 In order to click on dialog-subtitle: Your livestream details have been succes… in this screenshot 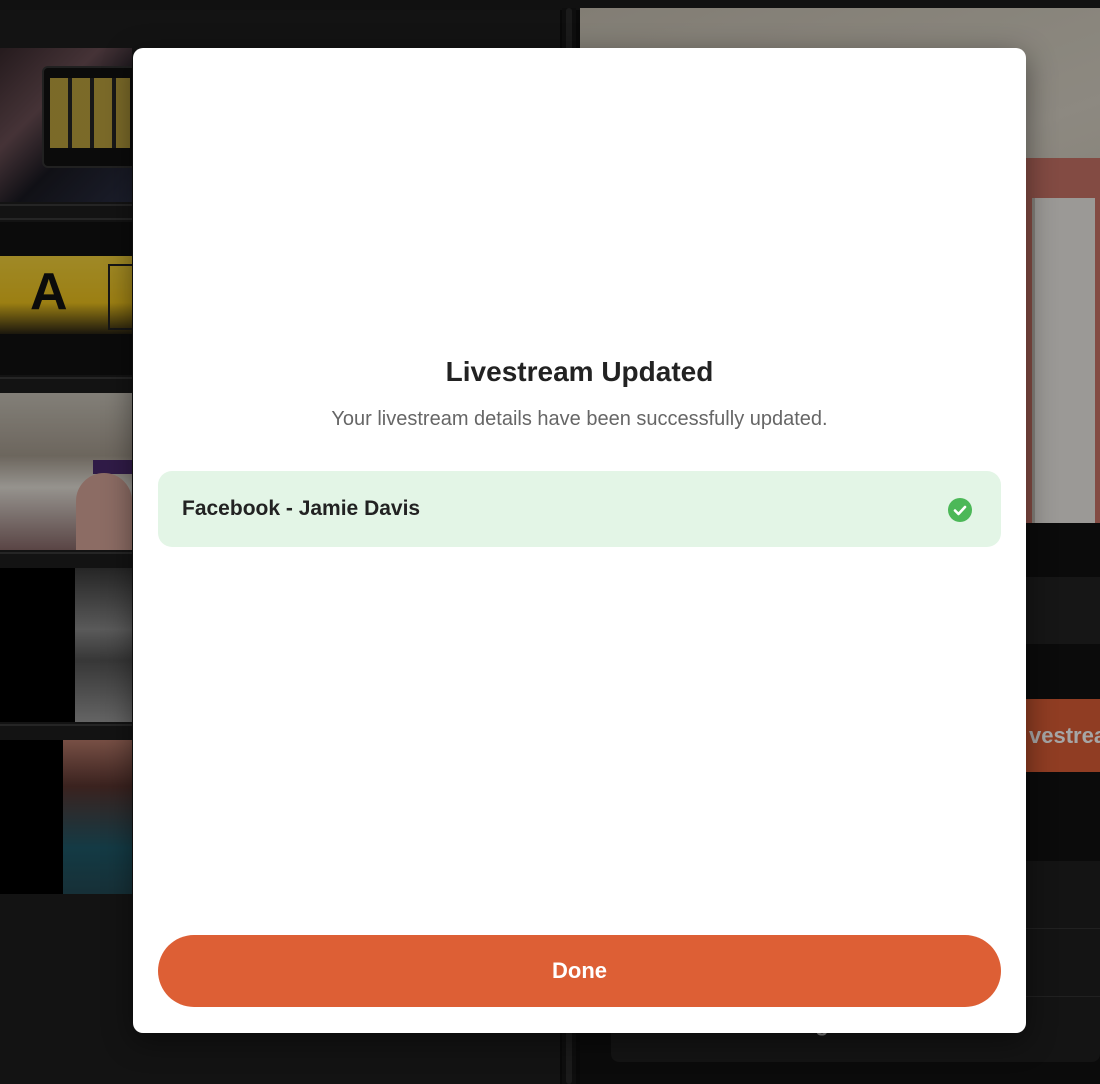, I will do `click(579, 419)`.